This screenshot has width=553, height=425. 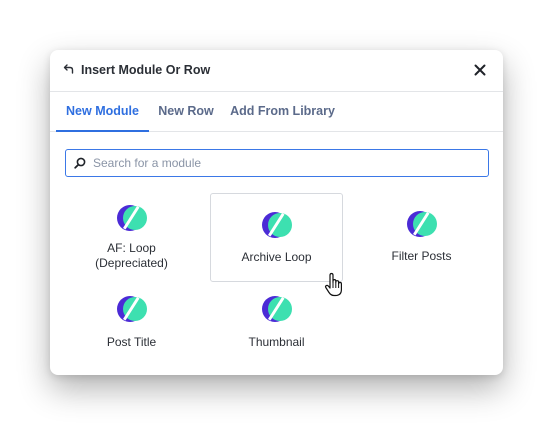 What do you see at coordinates (421, 238) in the screenshot?
I see `module-filter-posts: Filter Posts` at bounding box center [421, 238].